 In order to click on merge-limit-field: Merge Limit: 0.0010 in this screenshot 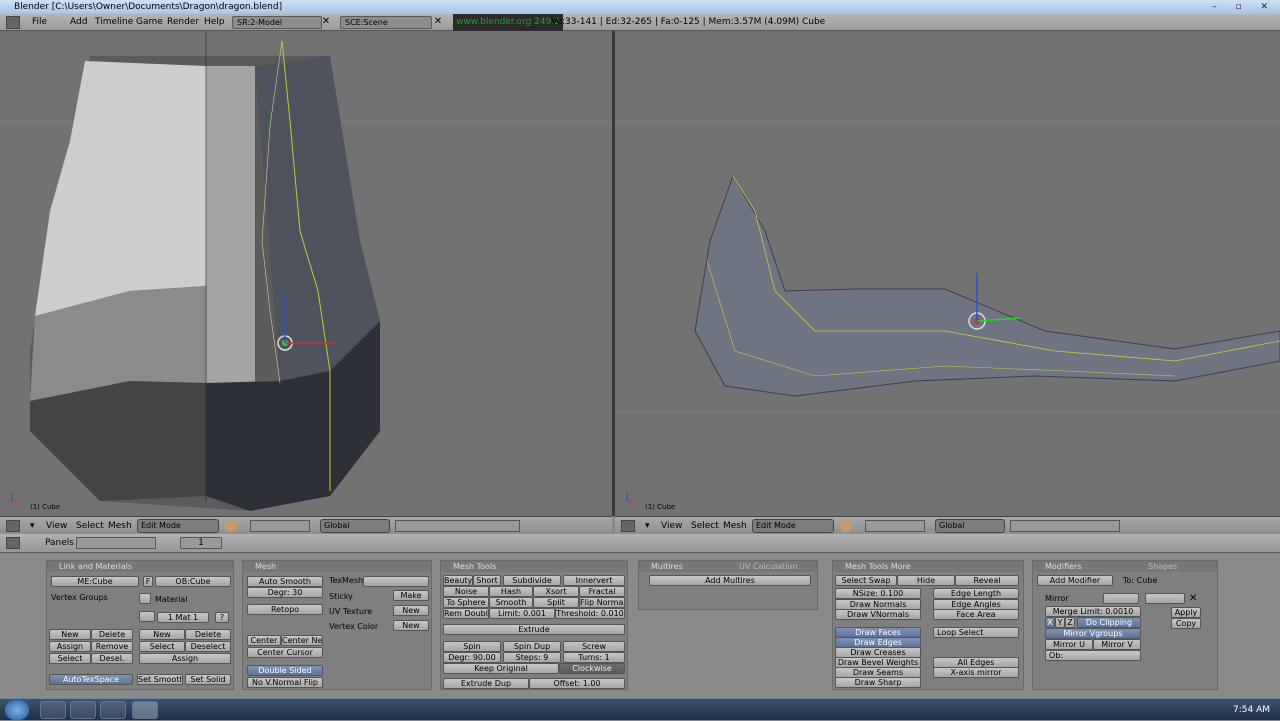, I will do `click(1093, 611)`.